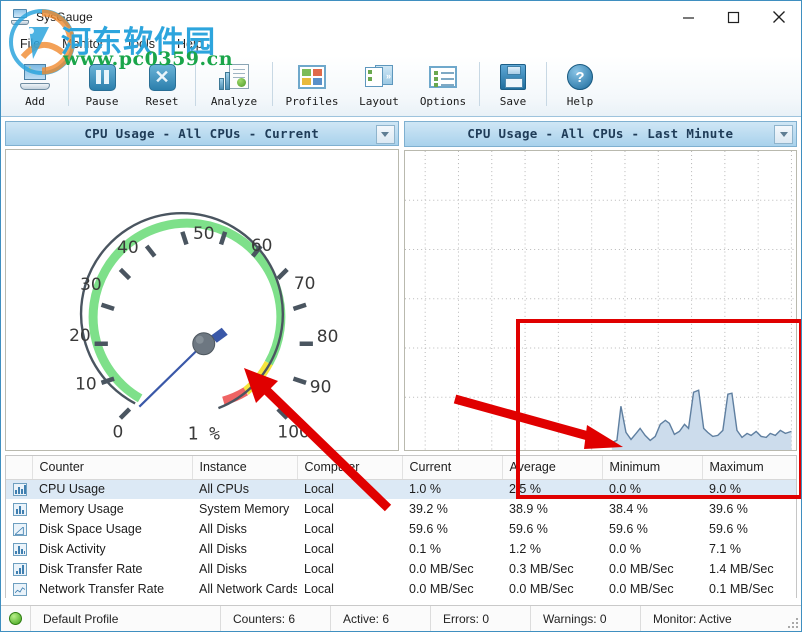 The width and height of the screenshot is (802, 632). What do you see at coordinates (328, 337) in the screenshot?
I see `svg-text: 80` at bounding box center [328, 337].